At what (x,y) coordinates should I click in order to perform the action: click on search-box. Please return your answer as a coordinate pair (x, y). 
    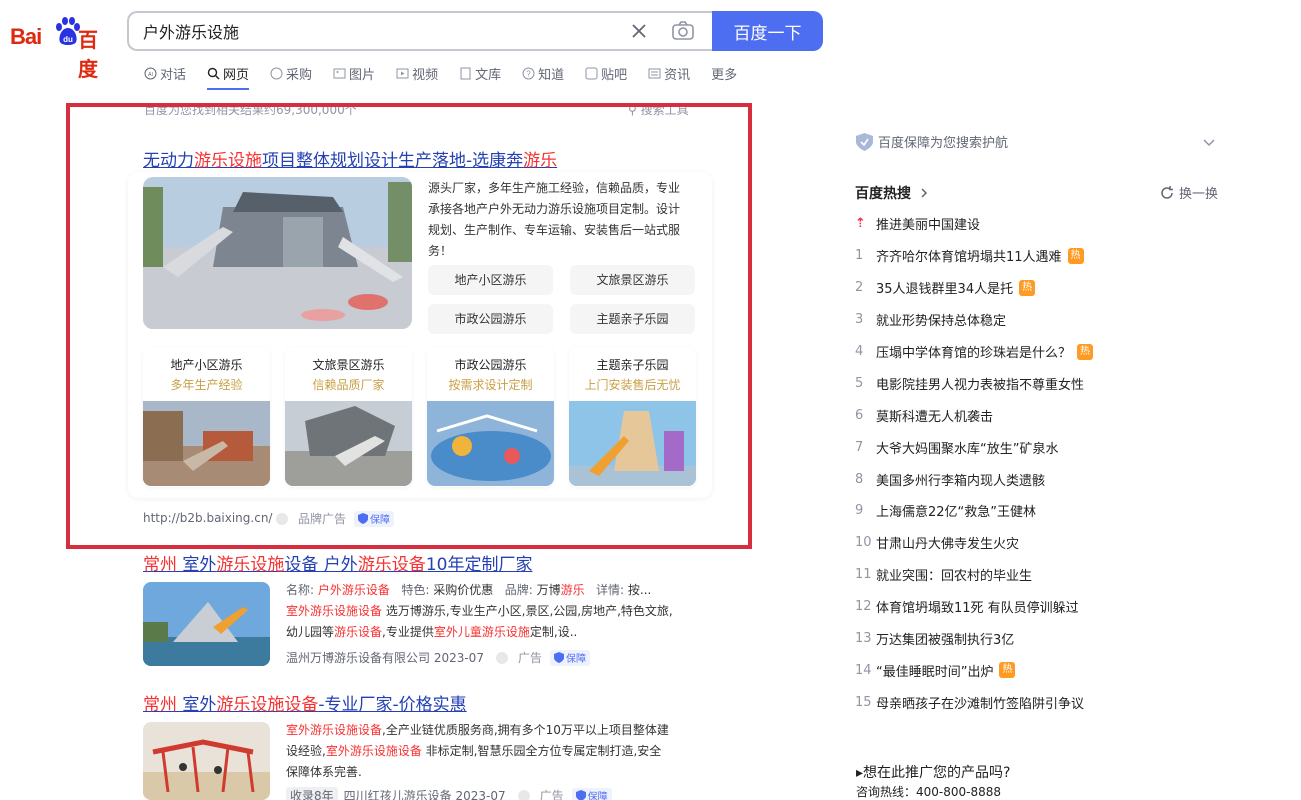
    Looking at the image, I should click on (421, 31).